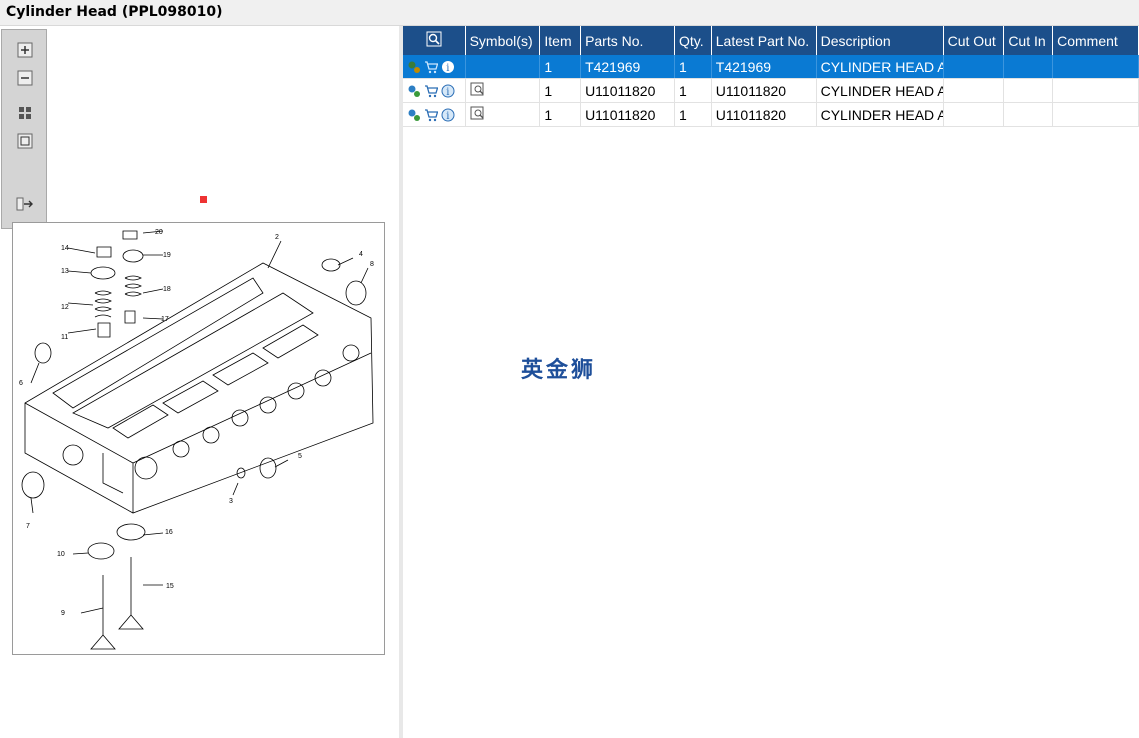  What do you see at coordinates (503, 40) in the screenshot?
I see `header-symbols: Symbol(s)` at bounding box center [503, 40].